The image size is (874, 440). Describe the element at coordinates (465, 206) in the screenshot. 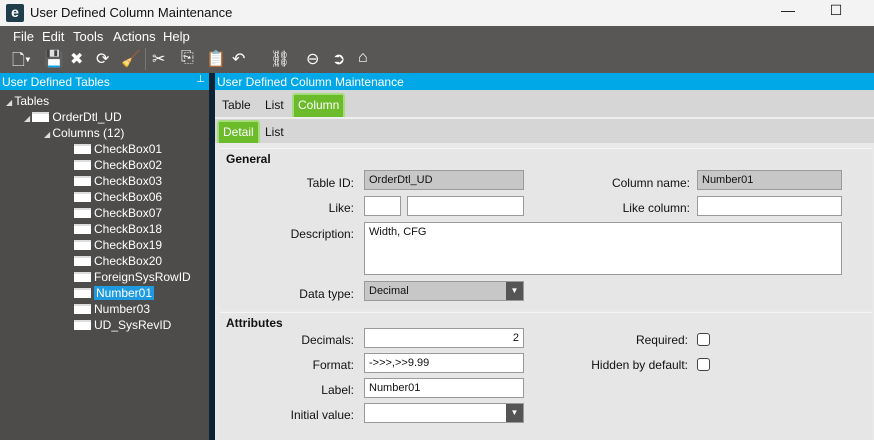

I see `like-description-input` at that location.